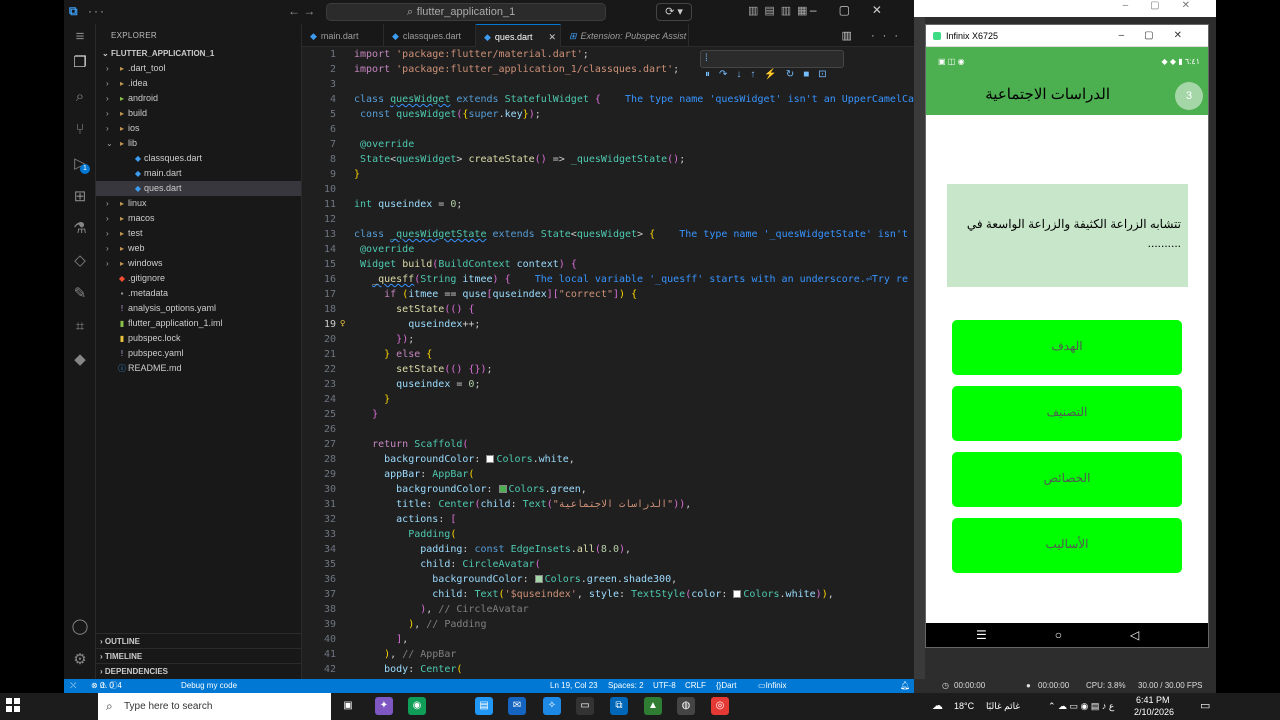 Image resolution: width=1280 pixels, height=720 pixels. I want to click on command-center-search: ⌕ flutter_application_1, so click(466, 12).